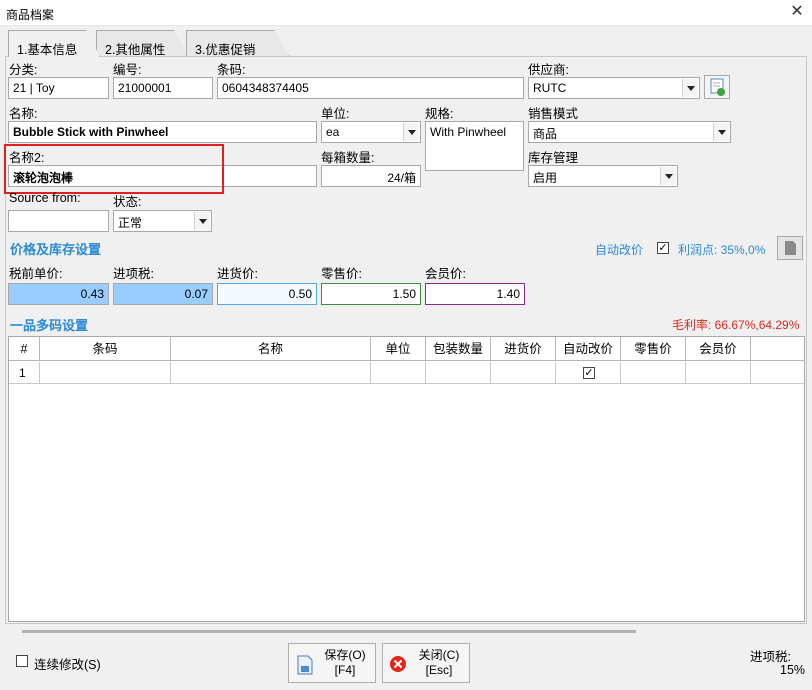  What do you see at coordinates (67, 665) in the screenshot?
I see `continuous-edit-label: 连续修改(S)` at bounding box center [67, 665].